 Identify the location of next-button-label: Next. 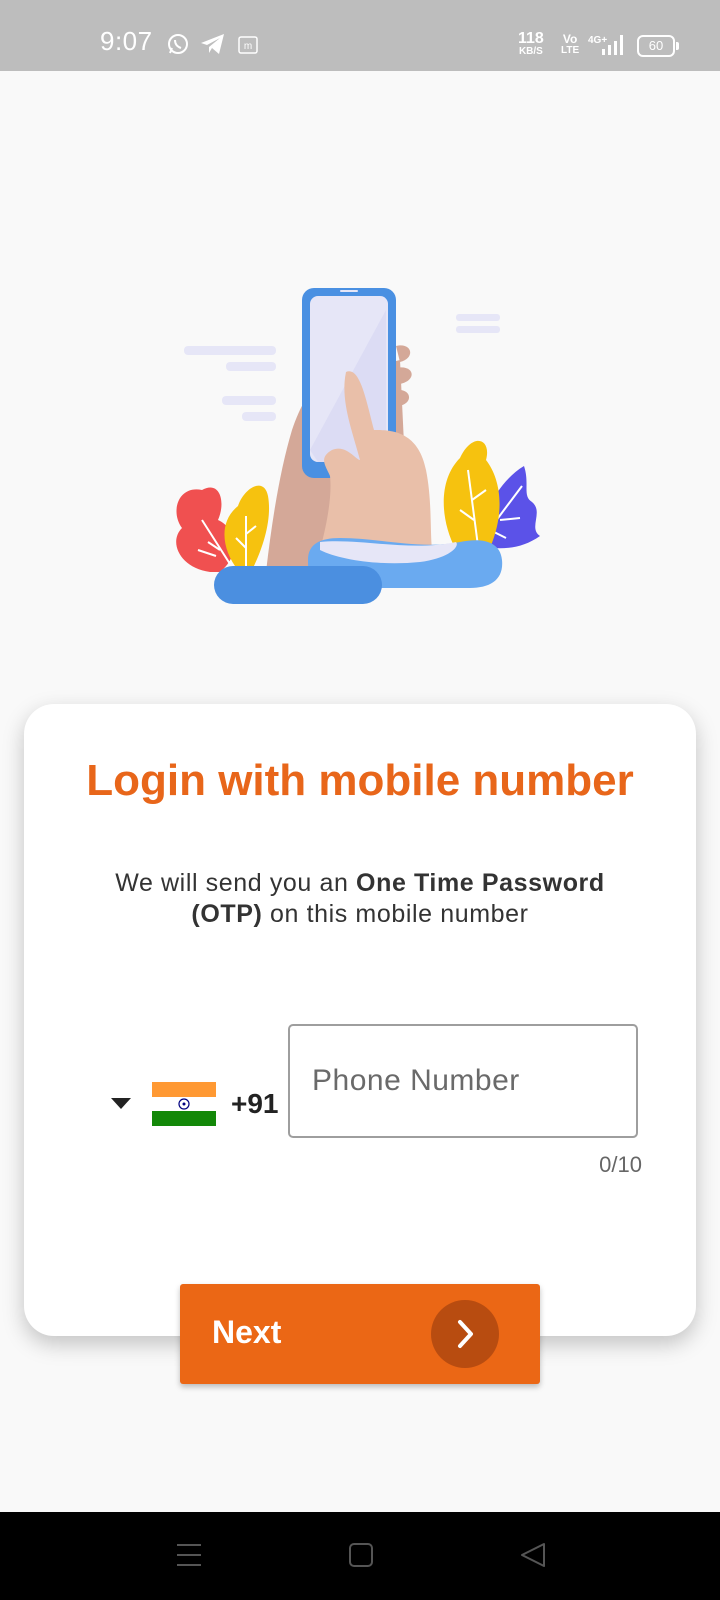
(247, 1332).